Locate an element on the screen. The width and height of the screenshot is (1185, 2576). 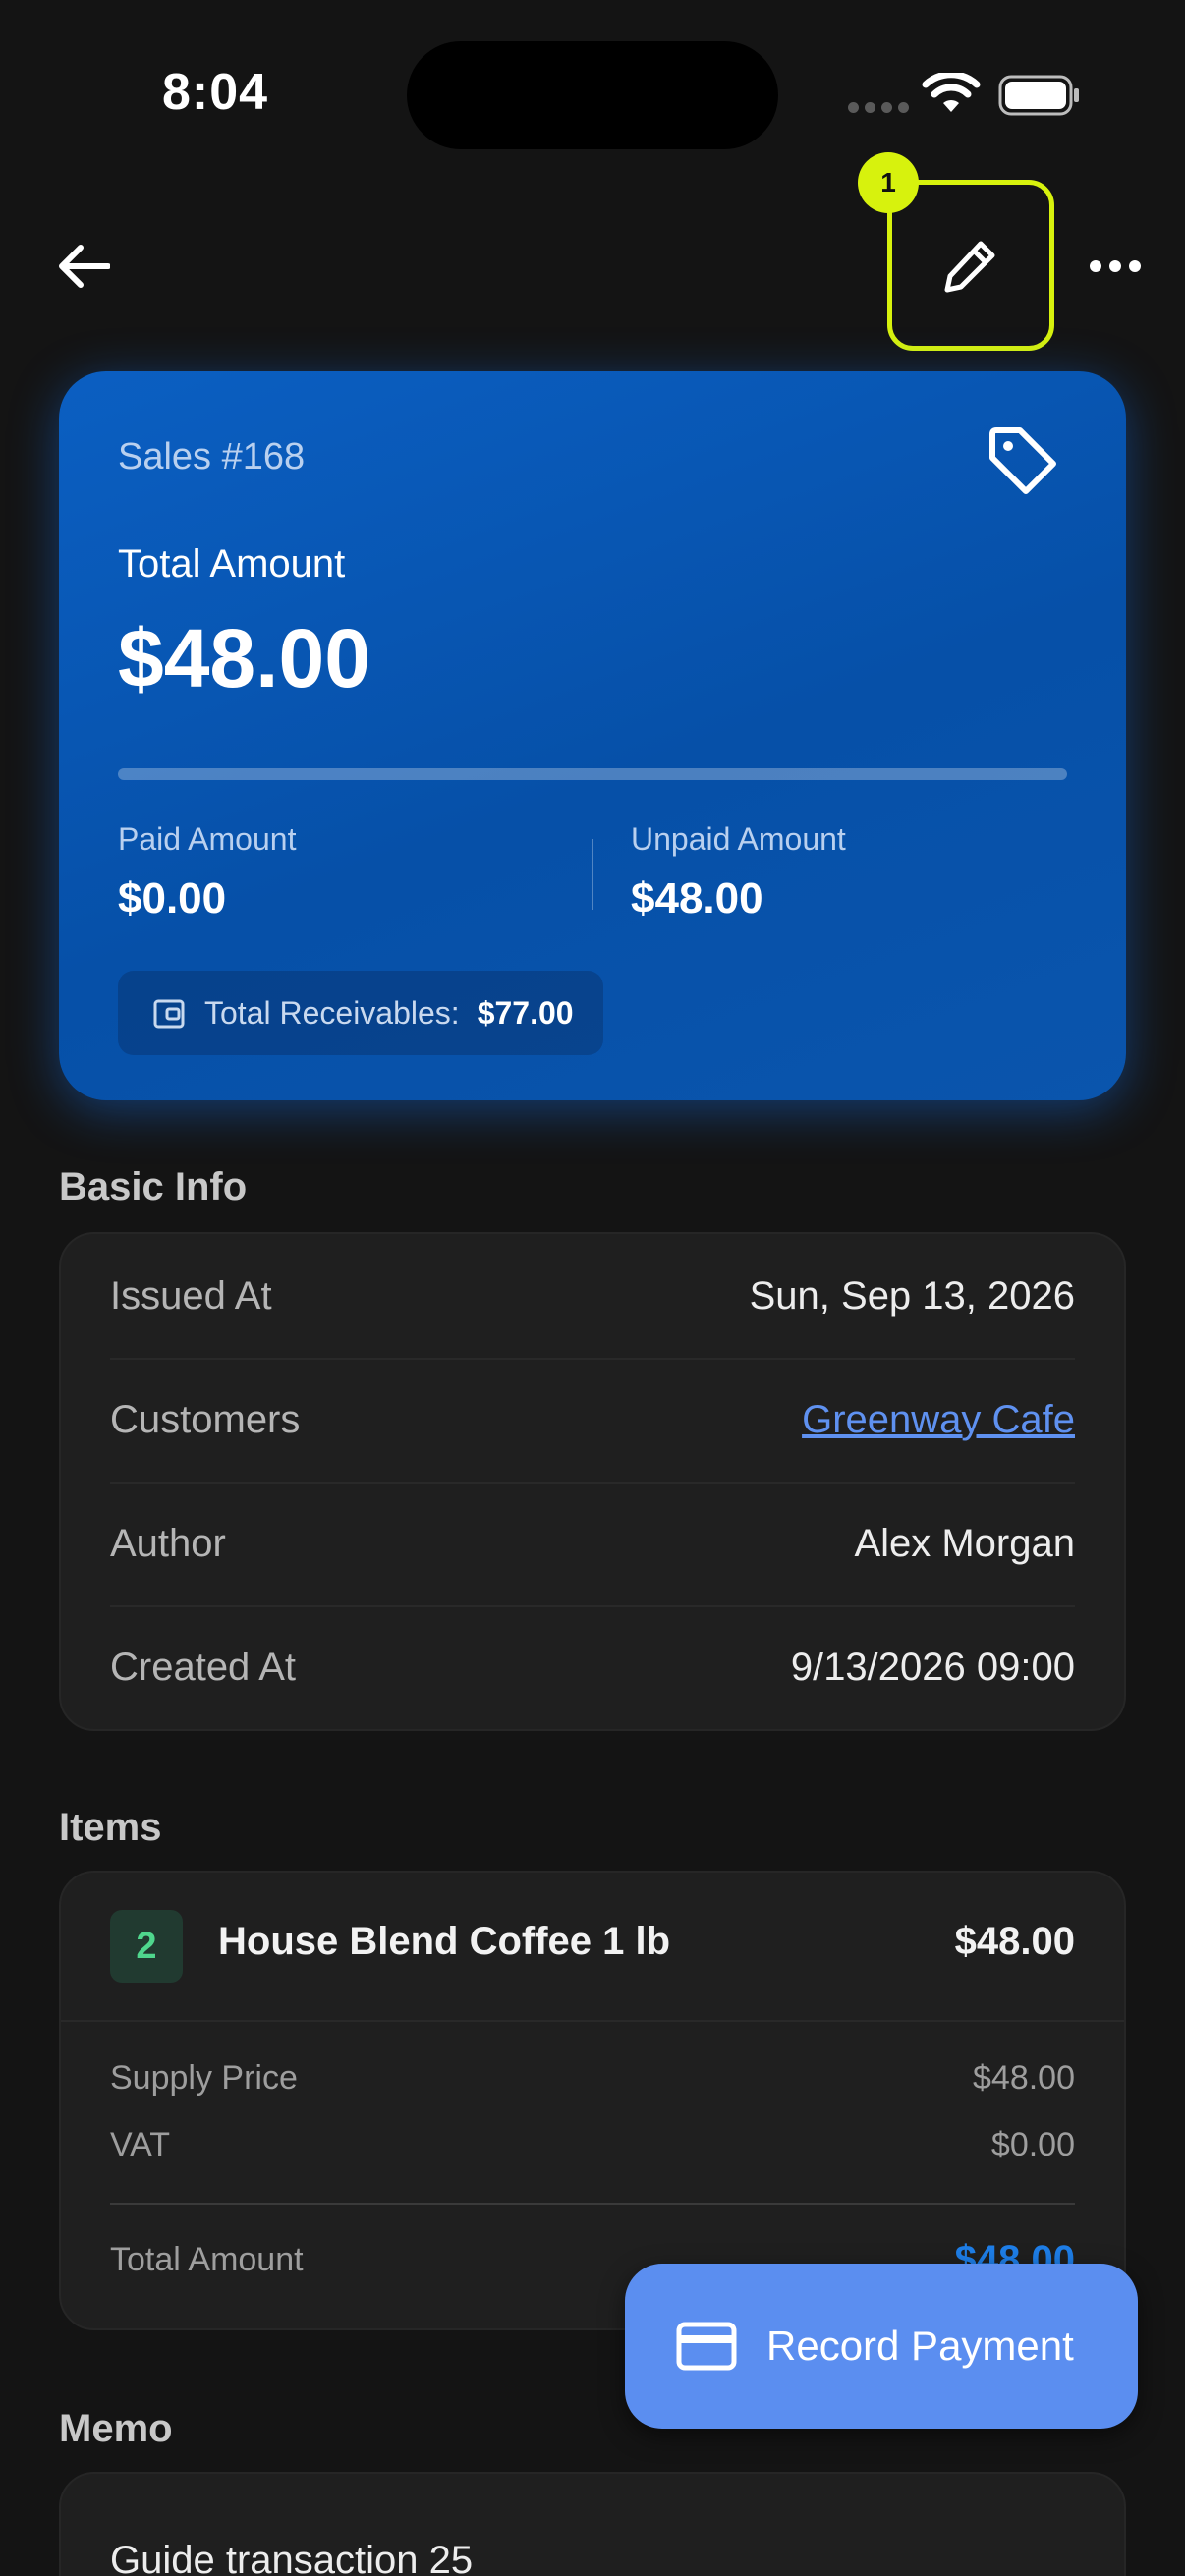
back-button is located at coordinates (84, 266).